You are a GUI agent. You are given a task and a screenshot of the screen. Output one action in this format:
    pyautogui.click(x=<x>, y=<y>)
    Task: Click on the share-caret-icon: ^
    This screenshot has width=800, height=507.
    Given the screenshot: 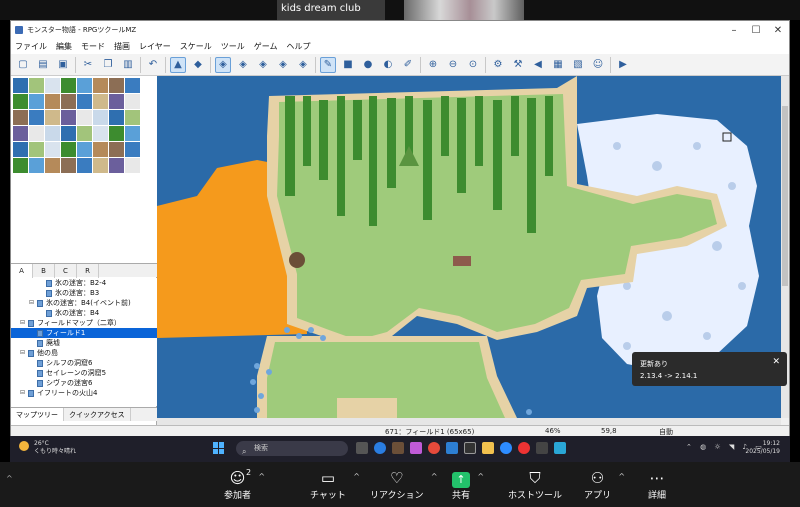 What is the action you would take?
    pyautogui.click(x=480, y=476)
    